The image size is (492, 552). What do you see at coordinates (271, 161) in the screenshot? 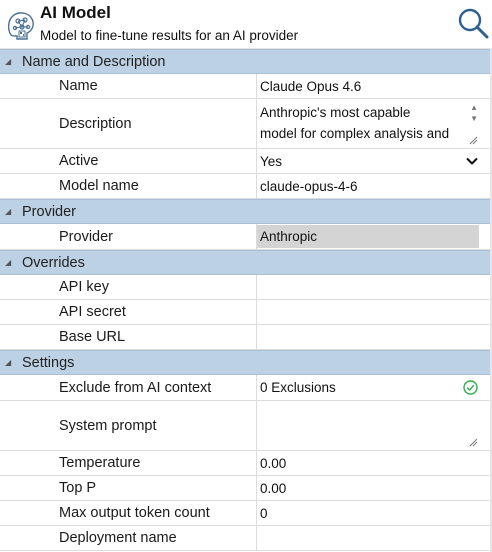
I see `active-select-value: Yes` at bounding box center [271, 161].